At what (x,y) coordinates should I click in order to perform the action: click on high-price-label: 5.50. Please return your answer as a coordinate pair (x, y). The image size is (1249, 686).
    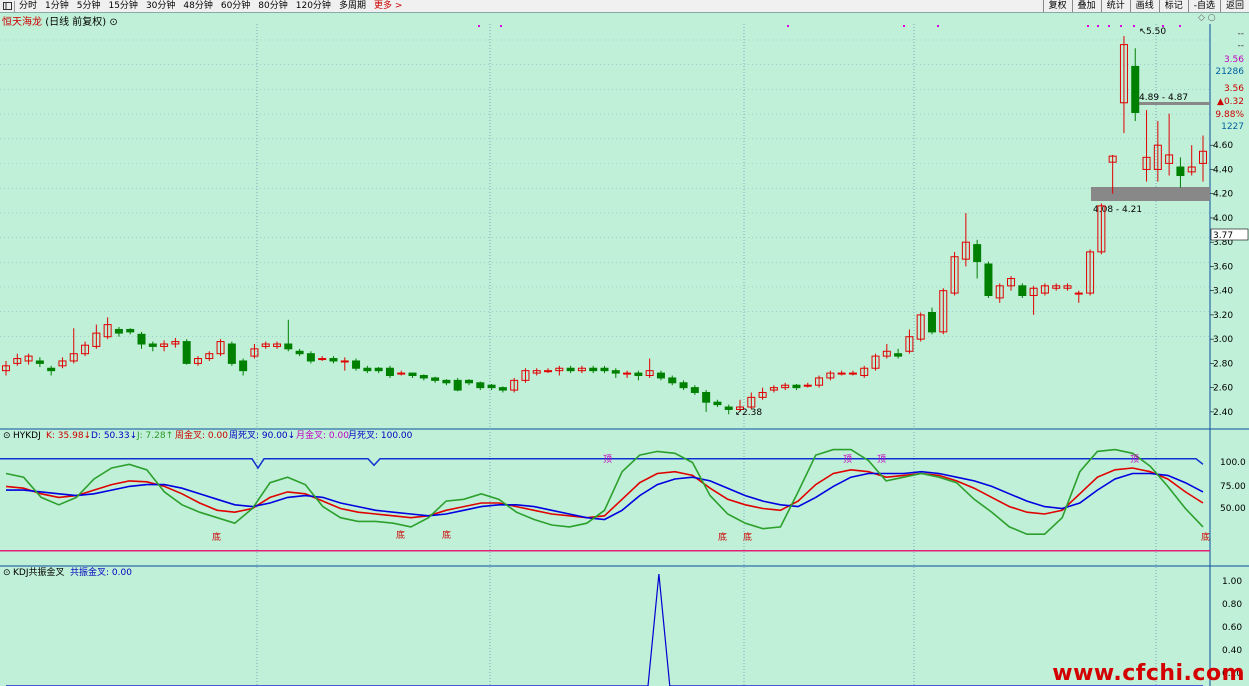
    Looking at the image, I should click on (1156, 32).